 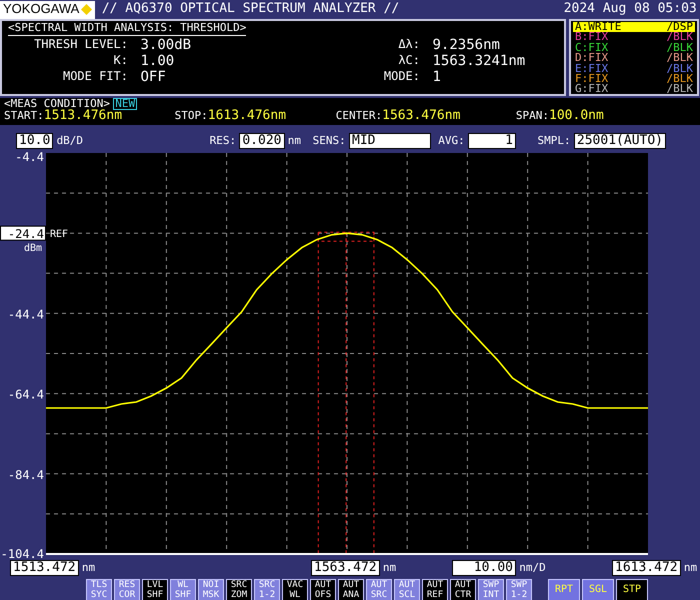 I want to click on axis-tick-label: -4.4, so click(x=29, y=157).